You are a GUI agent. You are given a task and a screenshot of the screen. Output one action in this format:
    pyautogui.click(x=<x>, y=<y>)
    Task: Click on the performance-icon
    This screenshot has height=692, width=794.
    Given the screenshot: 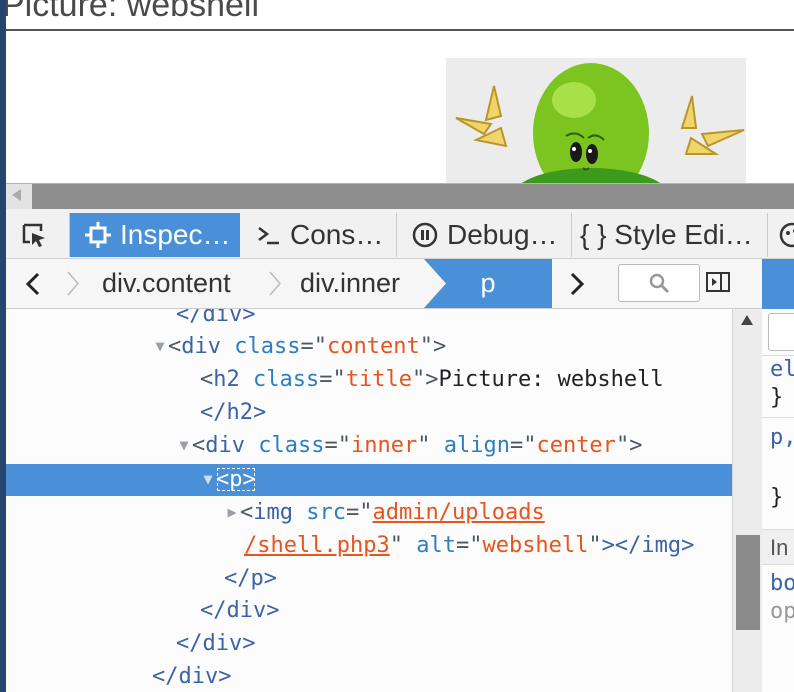 What is the action you would take?
    pyautogui.click(x=786, y=235)
    